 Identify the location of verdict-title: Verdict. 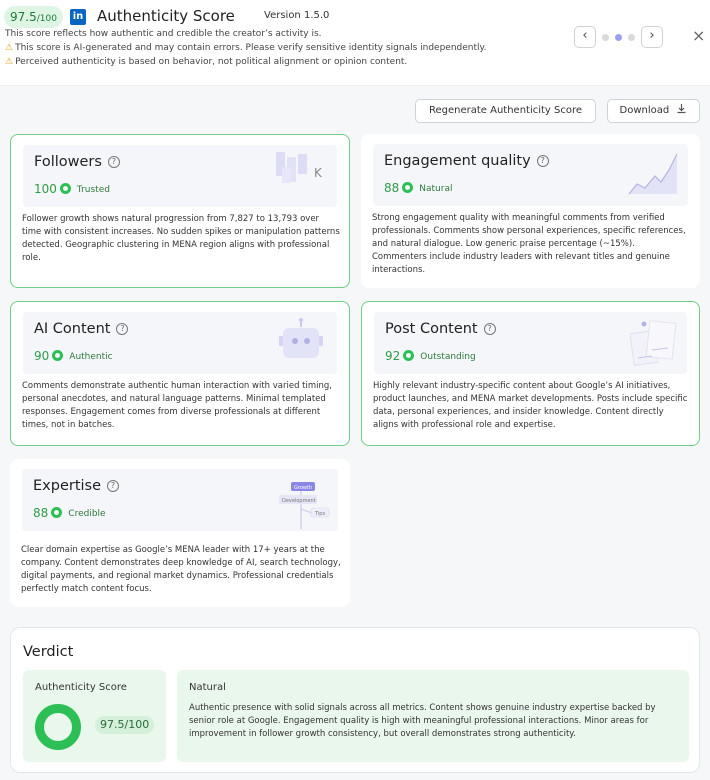
(48, 652).